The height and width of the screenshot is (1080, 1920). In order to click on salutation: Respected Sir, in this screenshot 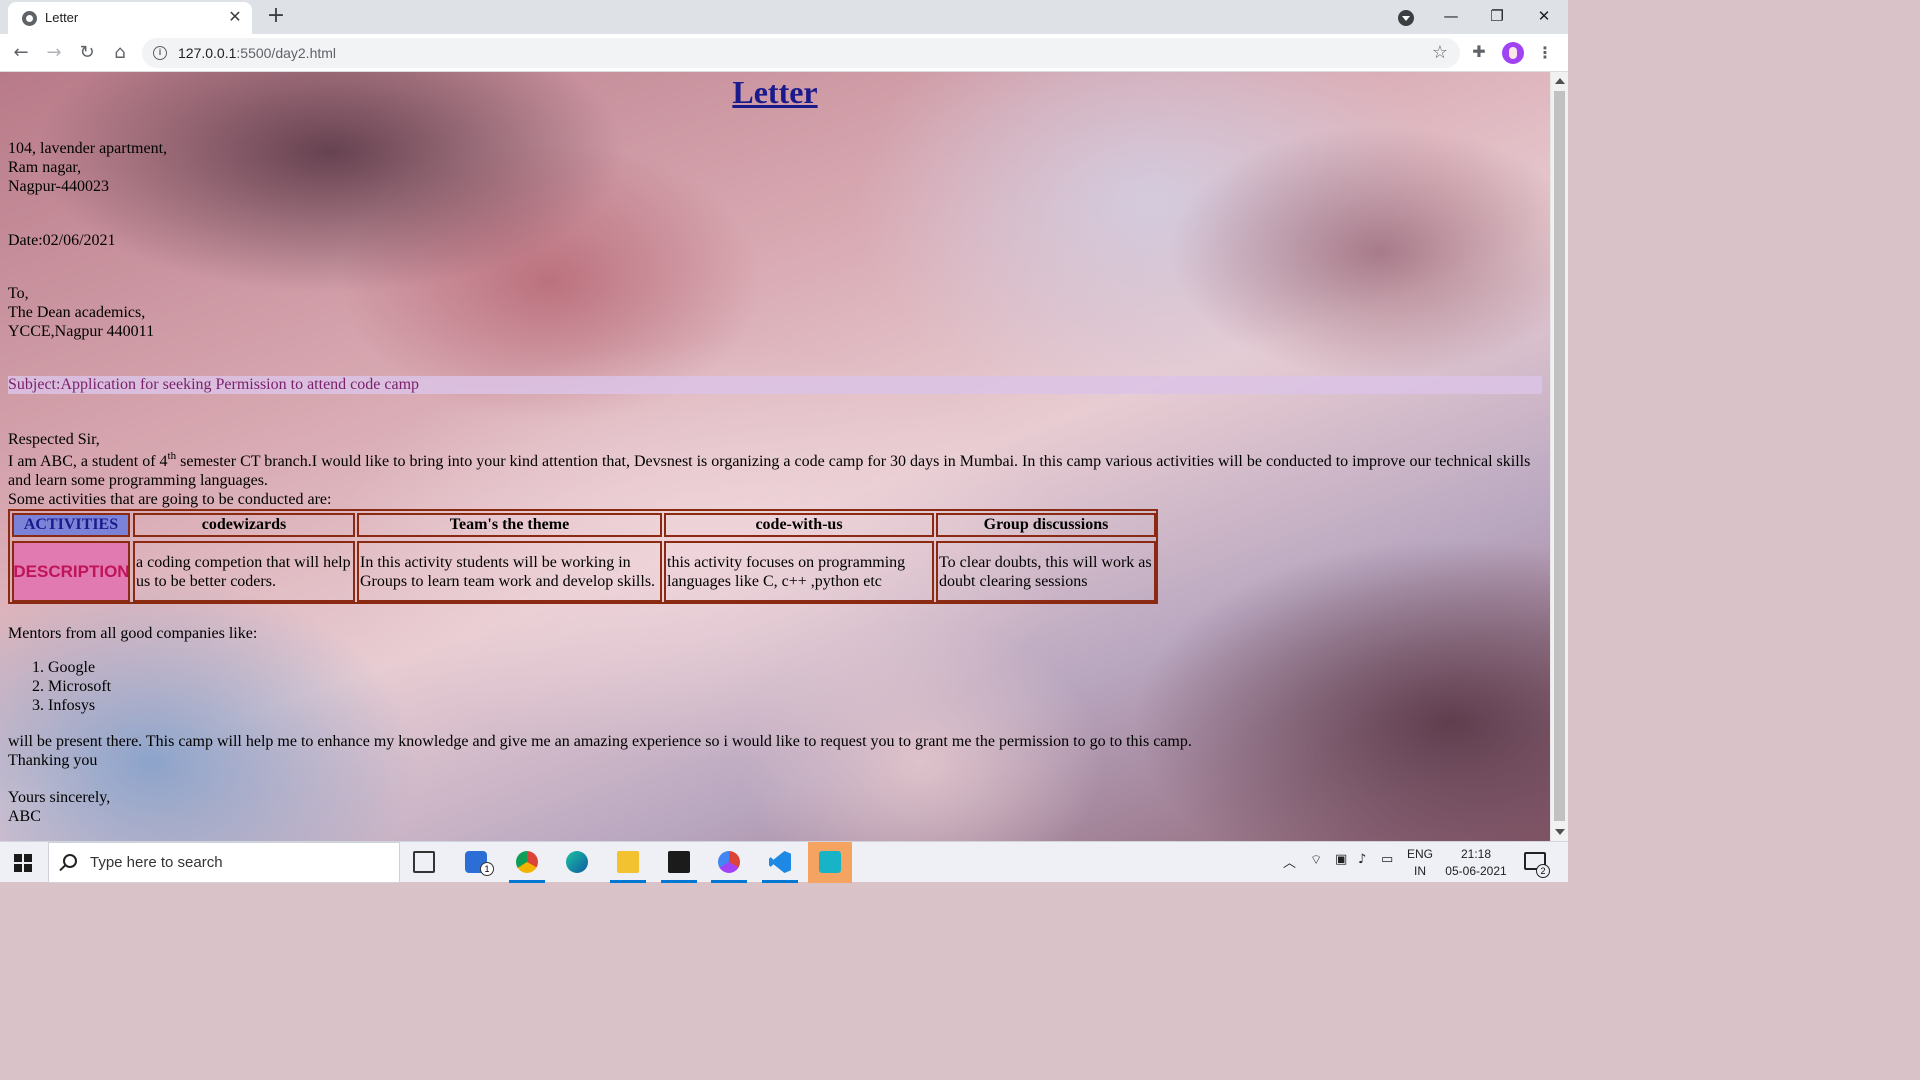, I will do `click(54, 439)`.